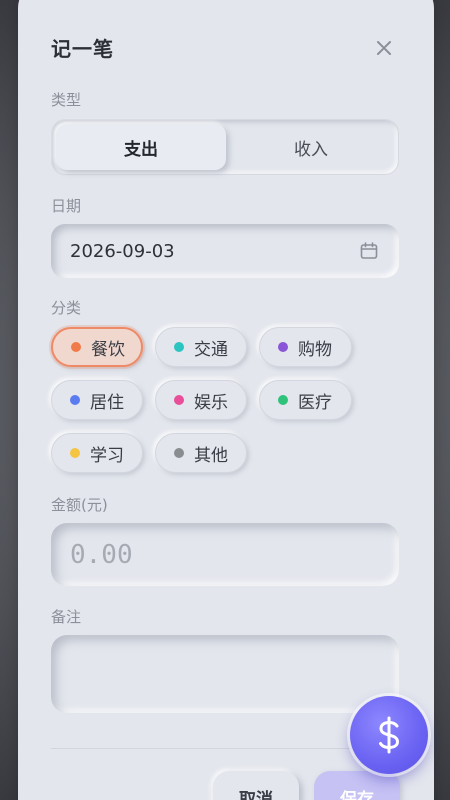 The width and height of the screenshot is (450, 800). I want to click on close-icon, so click(384, 48).